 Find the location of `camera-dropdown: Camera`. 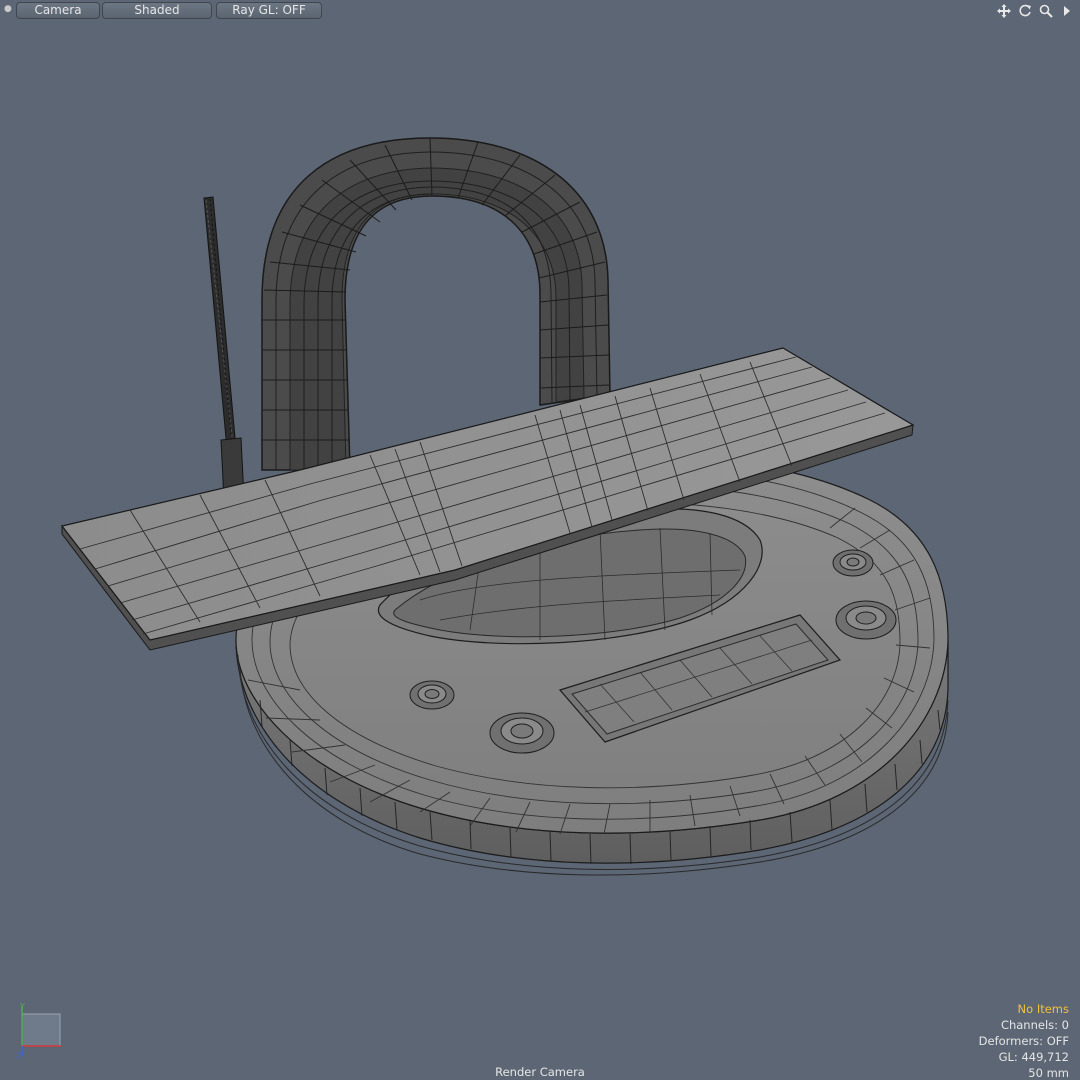

camera-dropdown: Camera is located at coordinates (58, 10).